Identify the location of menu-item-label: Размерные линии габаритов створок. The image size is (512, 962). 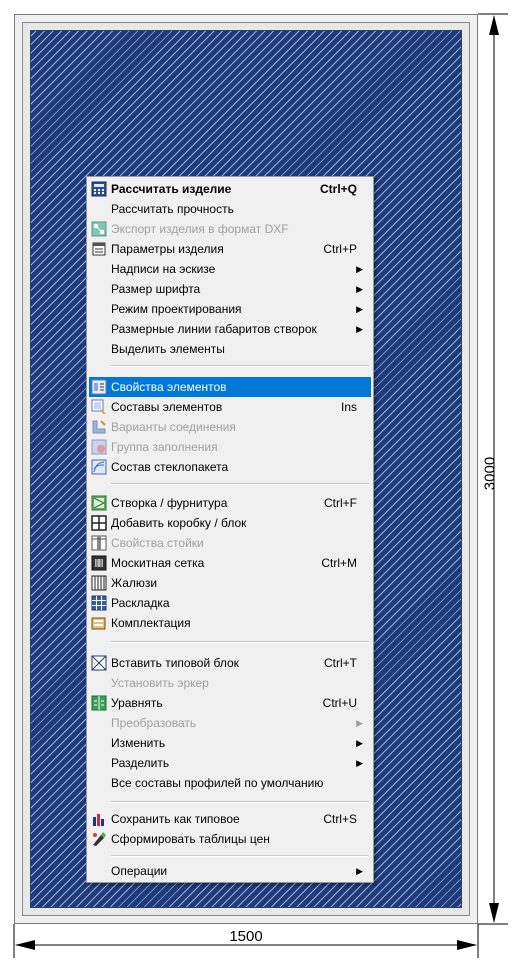
(214, 329).